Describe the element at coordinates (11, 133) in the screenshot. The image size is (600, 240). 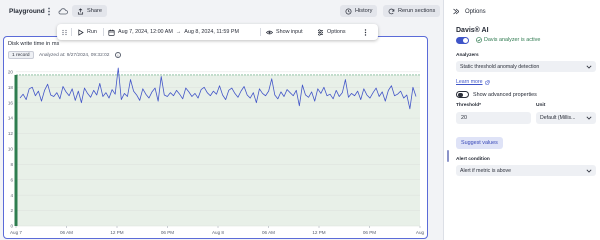
I see `y-tick-label: 12` at that location.